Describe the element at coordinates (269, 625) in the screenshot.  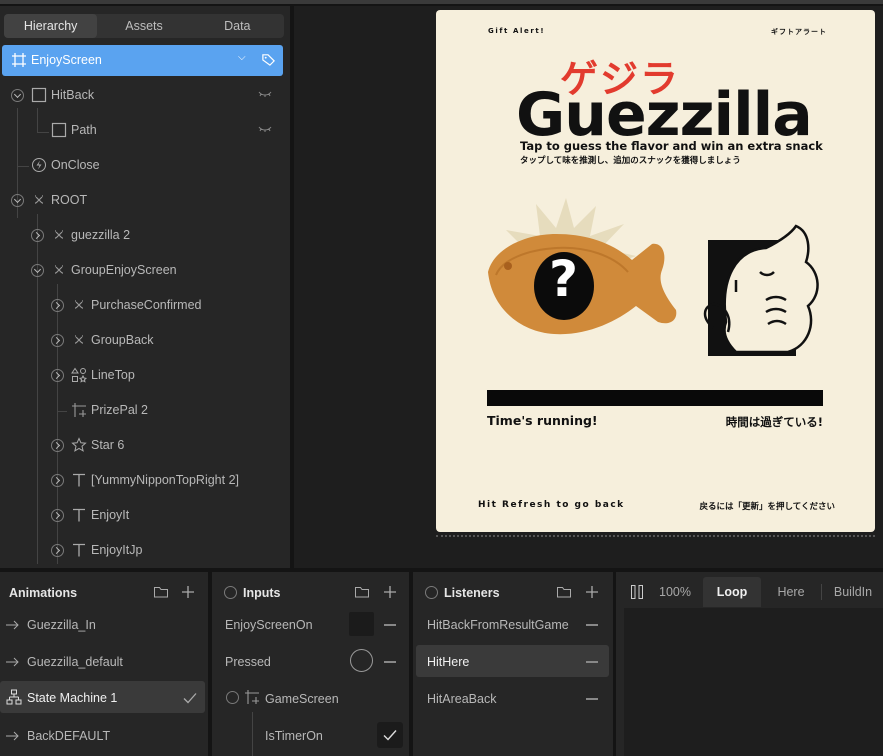
I see `input-label: EnjoyScreenOn` at that location.